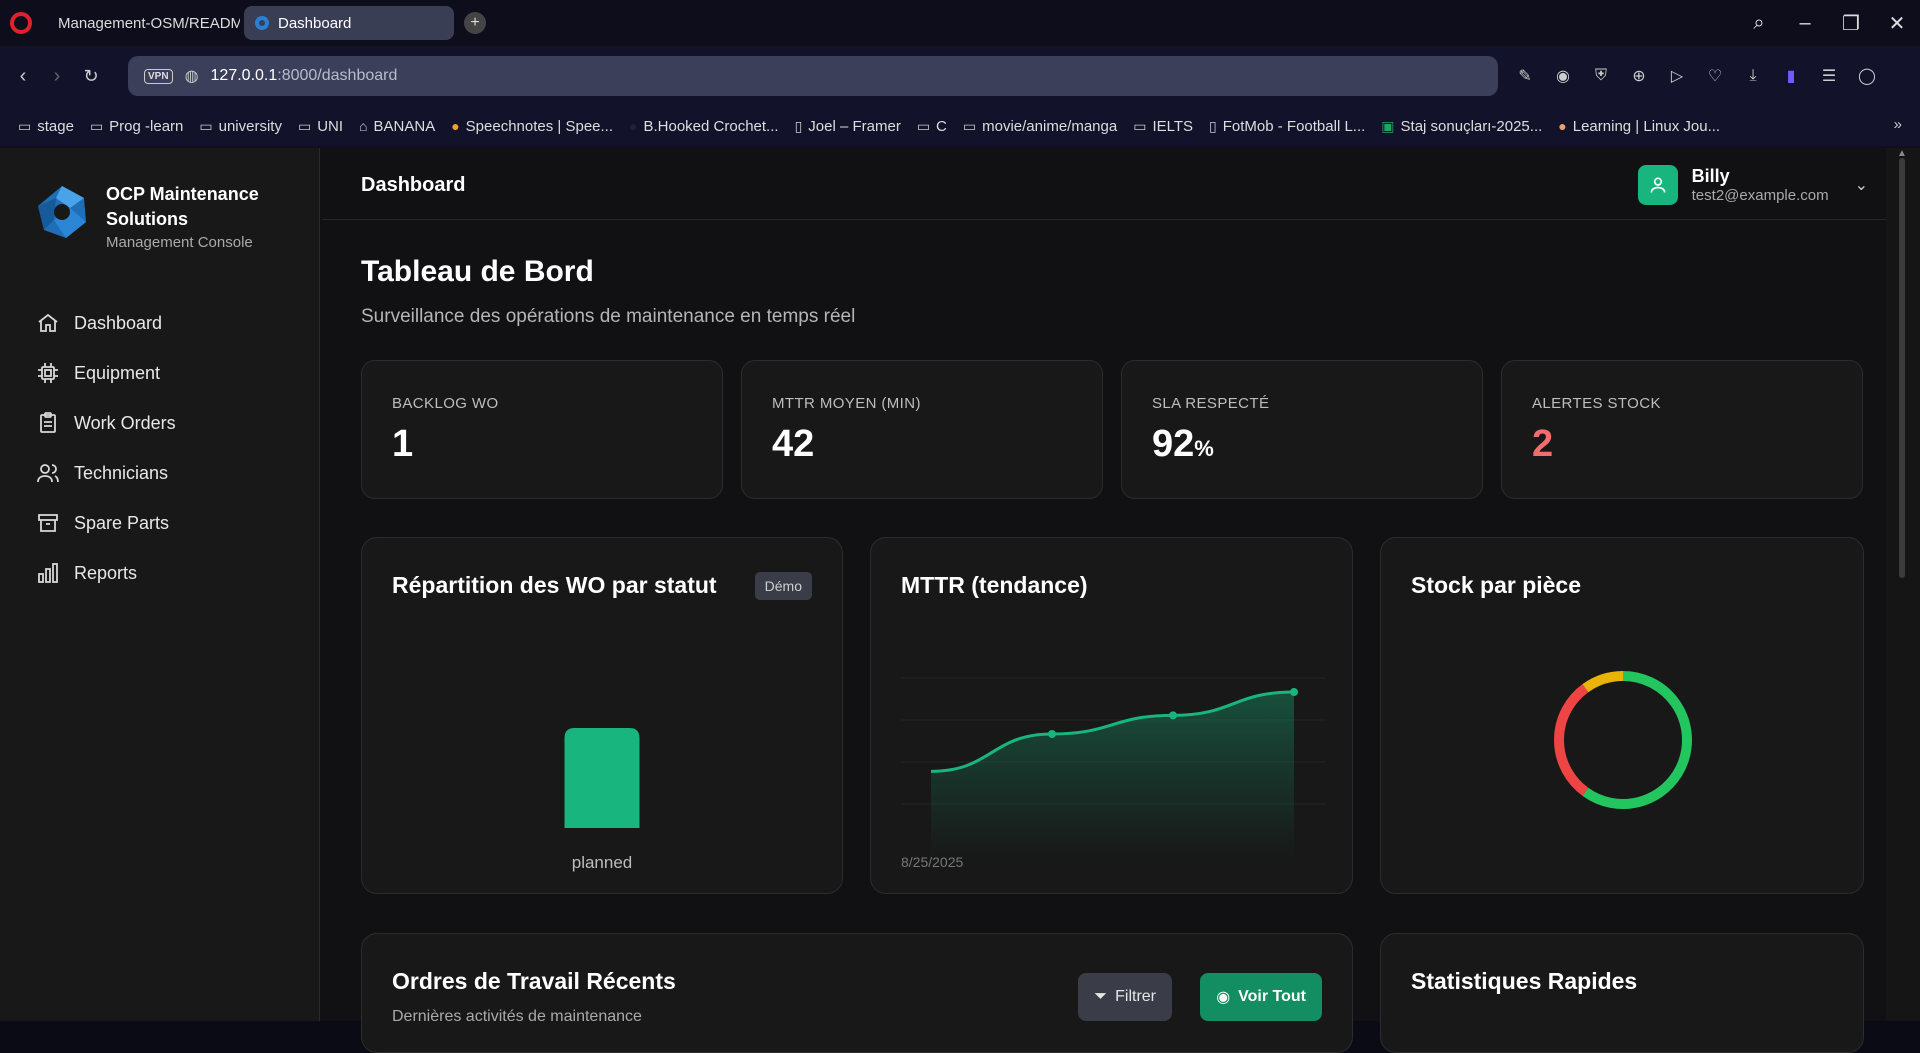  I want to click on bookmark-item: ▭ IELTS, so click(1163, 126).